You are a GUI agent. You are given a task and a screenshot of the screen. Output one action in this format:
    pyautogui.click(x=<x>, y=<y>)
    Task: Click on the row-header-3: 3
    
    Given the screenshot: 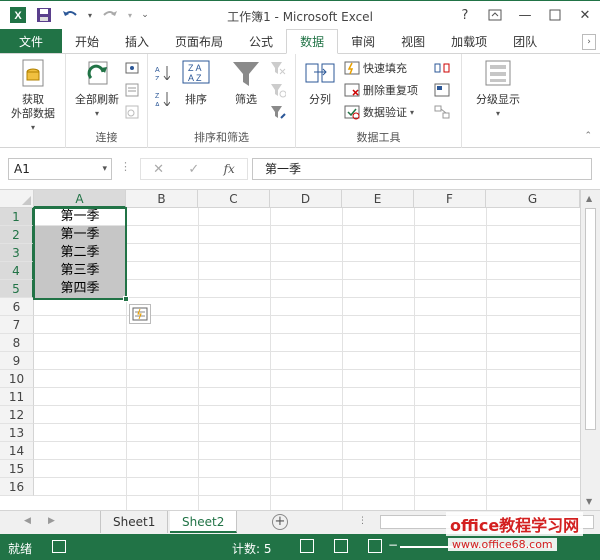 What is the action you would take?
    pyautogui.click(x=17, y=253)
    